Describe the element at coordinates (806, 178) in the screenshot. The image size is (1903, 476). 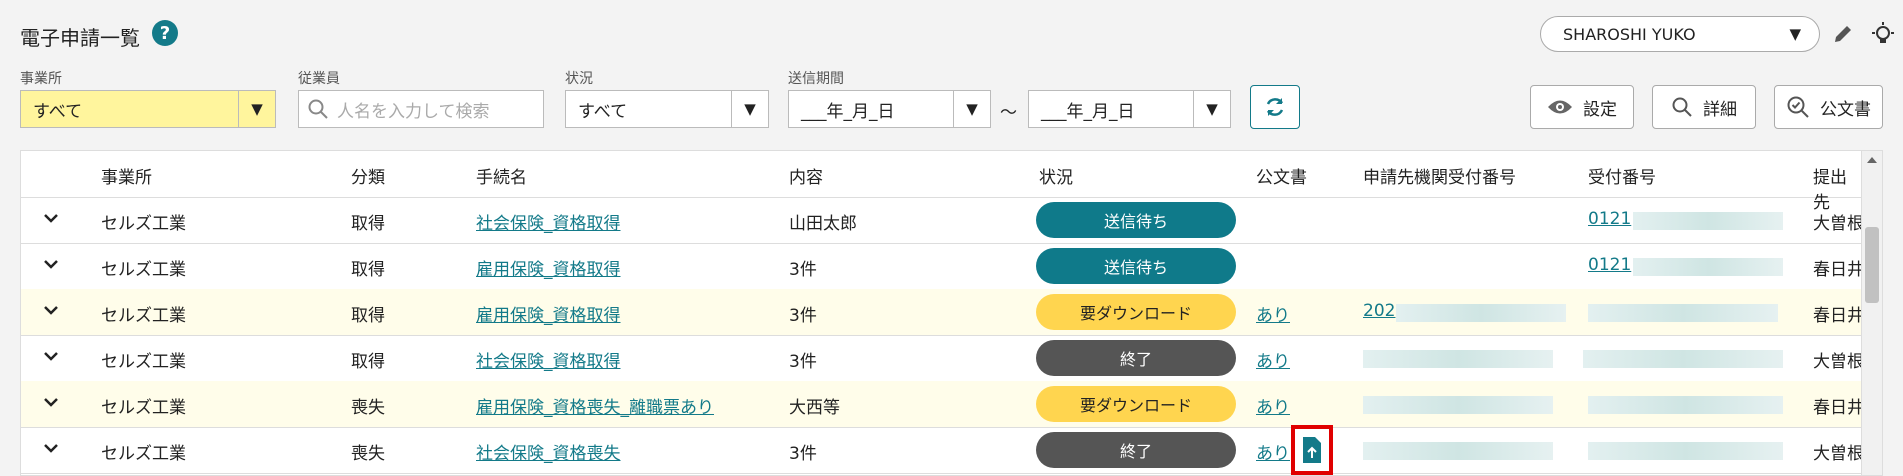
I see `col-content: 内容` at that location.